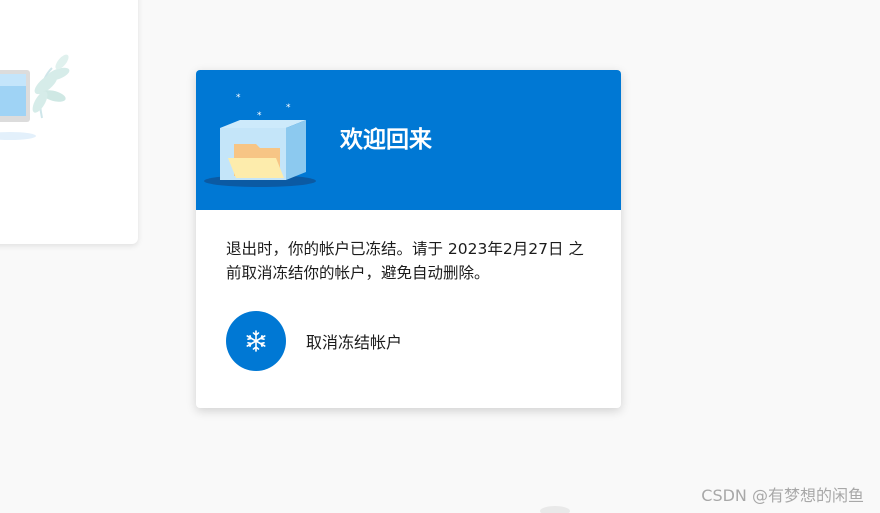  What do you see at coordinates (386, 140) in the screenshot?
I see `card-title: 欢迎回来` at bounding box center [386, 140].